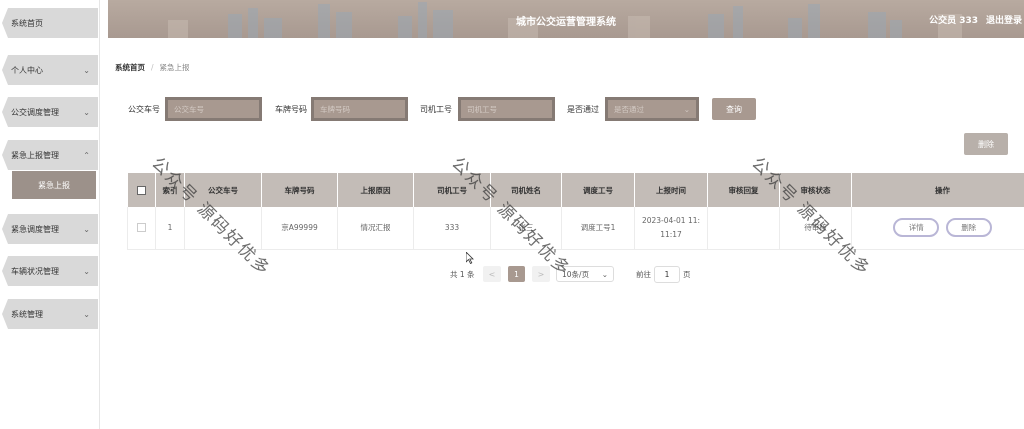 This screenshot has height=429, width=1024. I want to click on column-header: 审核状态, so click(815, 190).